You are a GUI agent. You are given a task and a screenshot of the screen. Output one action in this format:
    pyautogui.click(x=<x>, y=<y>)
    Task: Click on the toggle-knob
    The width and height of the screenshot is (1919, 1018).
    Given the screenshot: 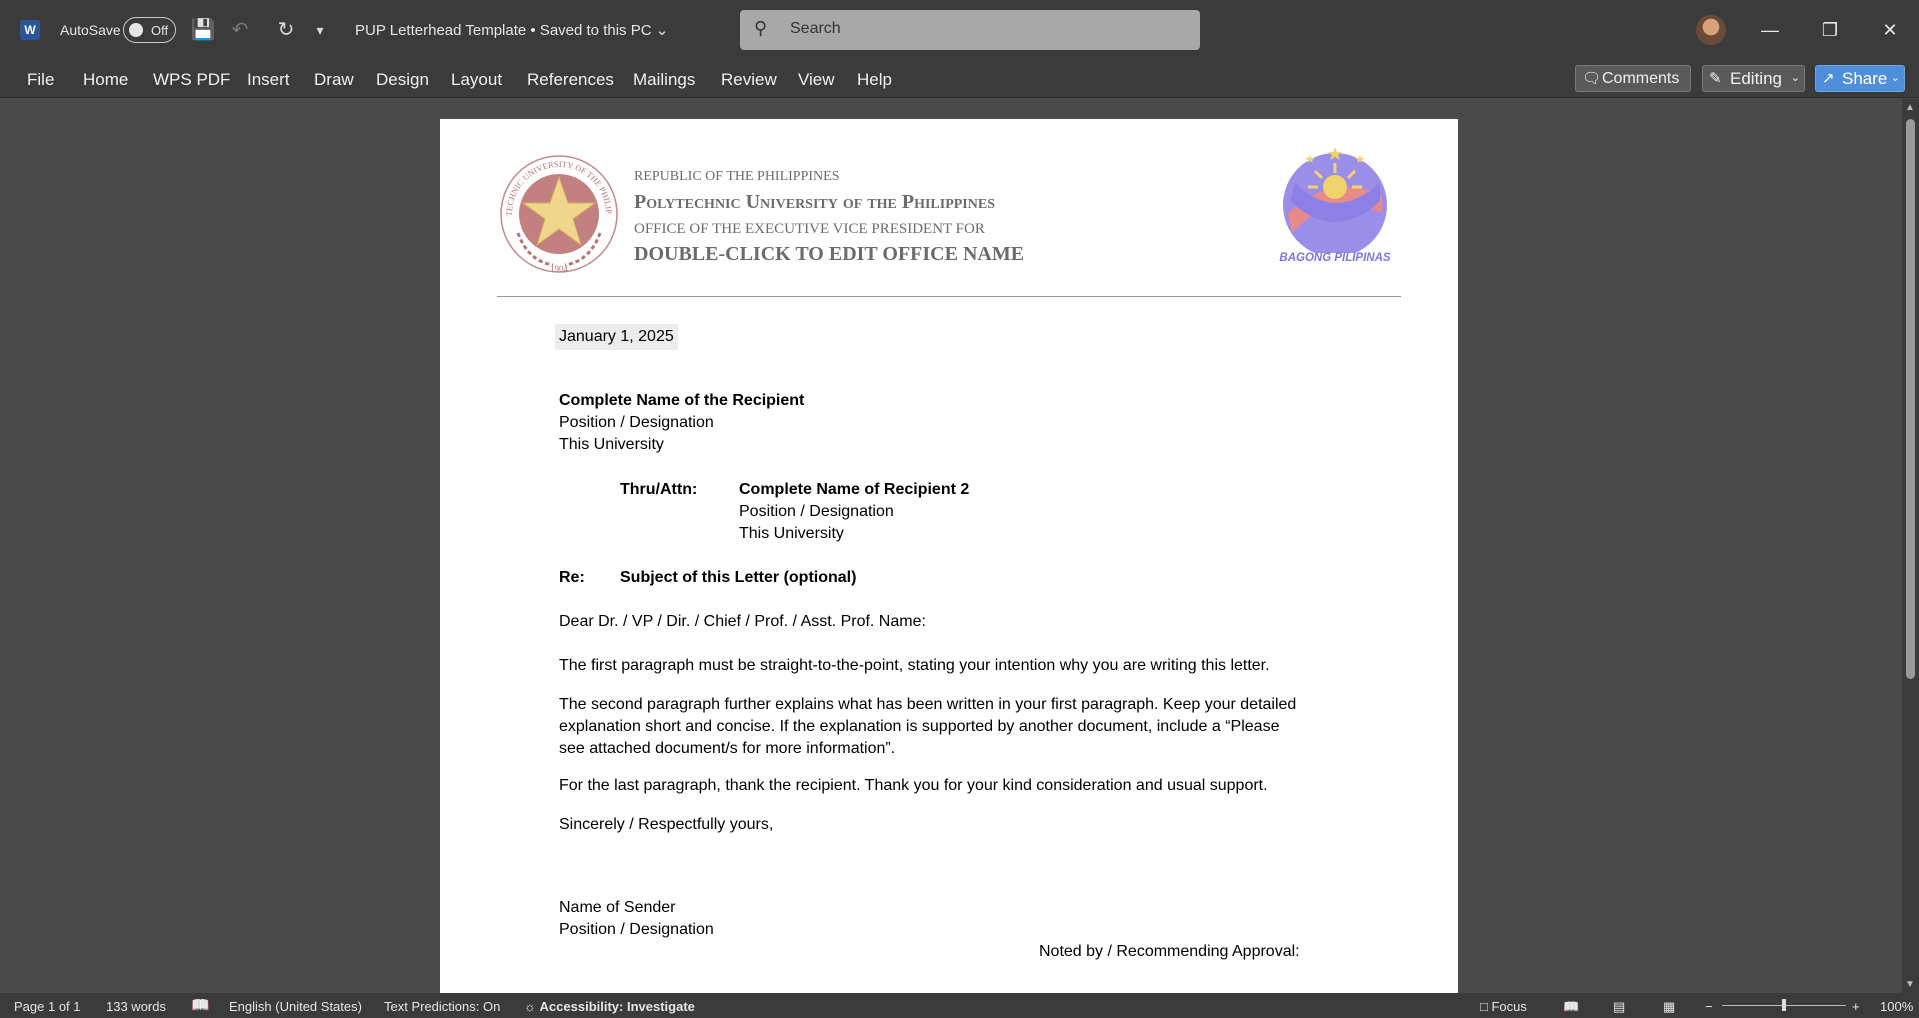 What is the action you would take?
    pyautogui.click(x=136, y=30)
    